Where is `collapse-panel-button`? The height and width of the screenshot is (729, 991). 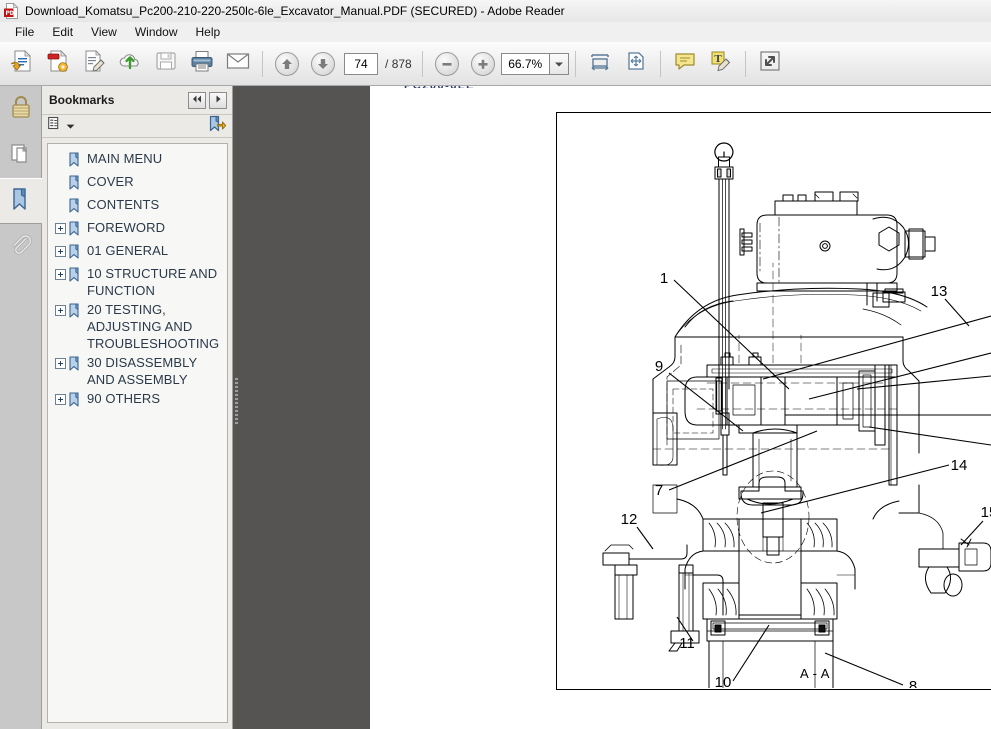 collapse-panel-button is located at coordinates (197, 100).